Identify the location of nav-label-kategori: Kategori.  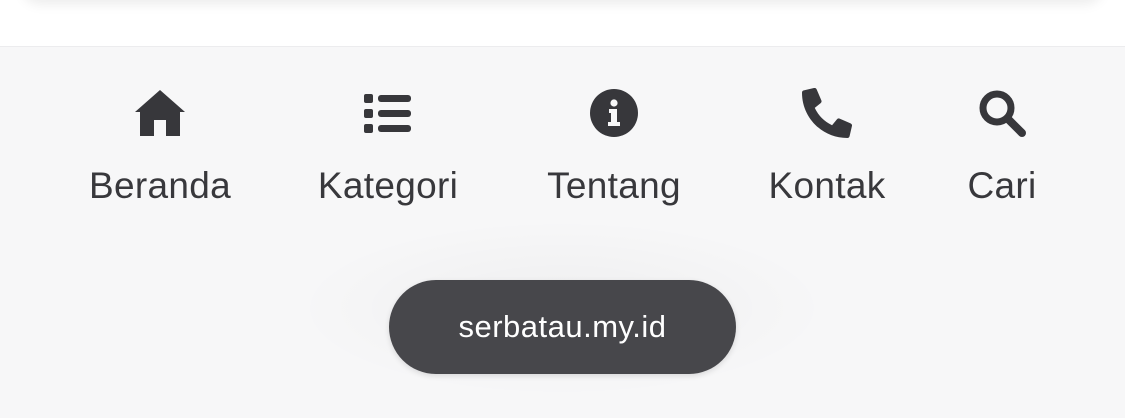
(388, 185).